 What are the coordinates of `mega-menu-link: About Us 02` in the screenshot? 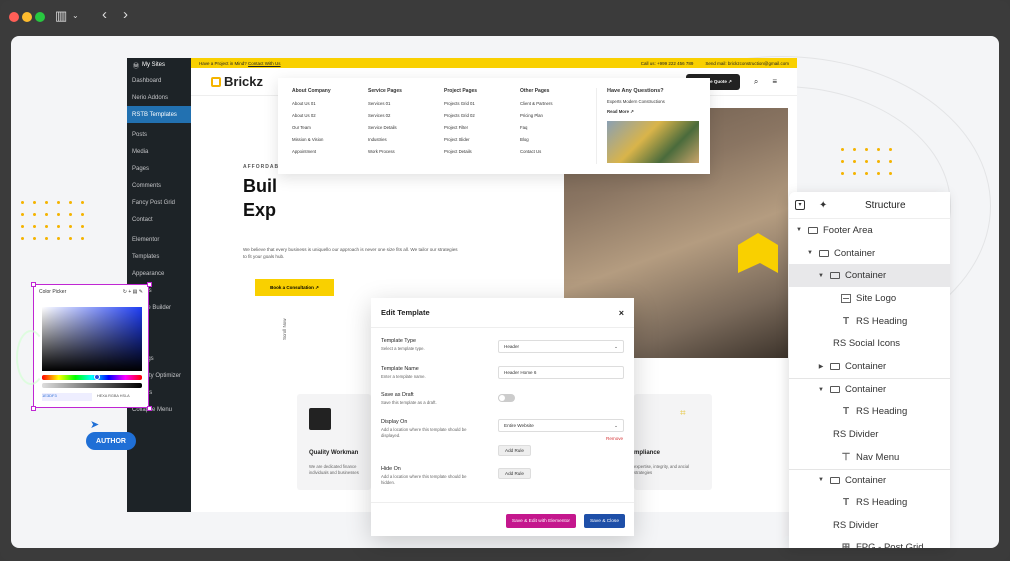 It's located at (325, 115).